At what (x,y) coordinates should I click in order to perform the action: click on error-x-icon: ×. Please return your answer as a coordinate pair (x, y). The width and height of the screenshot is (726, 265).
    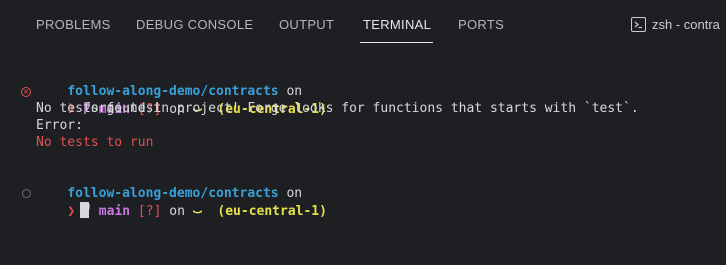
    Looking at the image, I should click on (26, 91).